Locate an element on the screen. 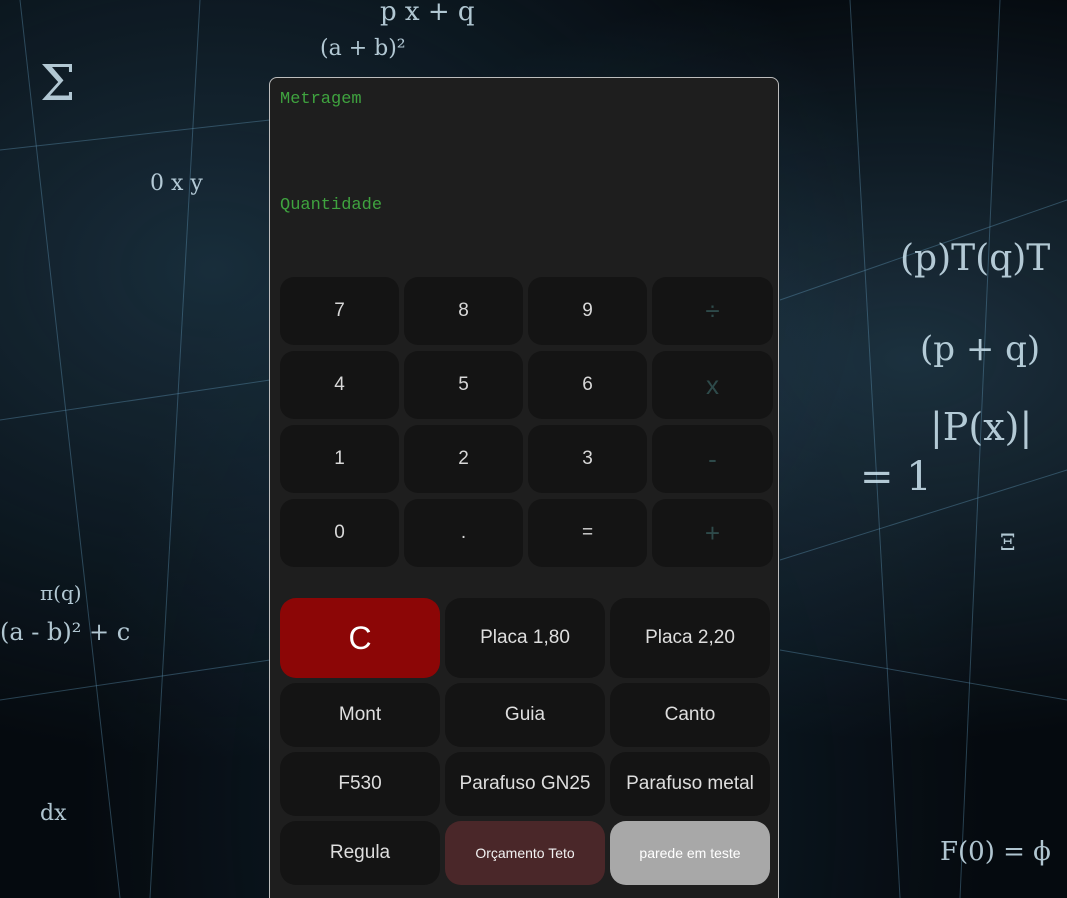  key-divide: ÷ is located at coordinates (712, 311).